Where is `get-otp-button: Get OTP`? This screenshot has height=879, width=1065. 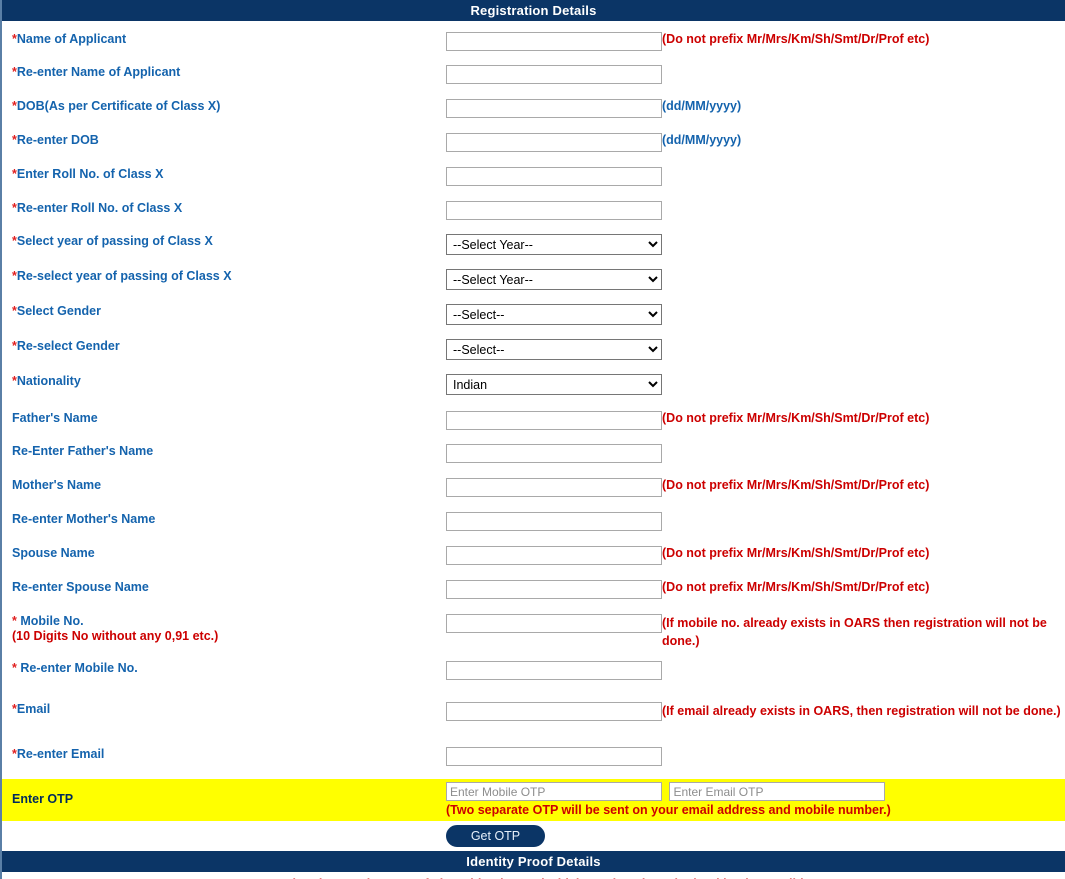
get-otp-button: Get OTP is located at coordinates (495, 836).